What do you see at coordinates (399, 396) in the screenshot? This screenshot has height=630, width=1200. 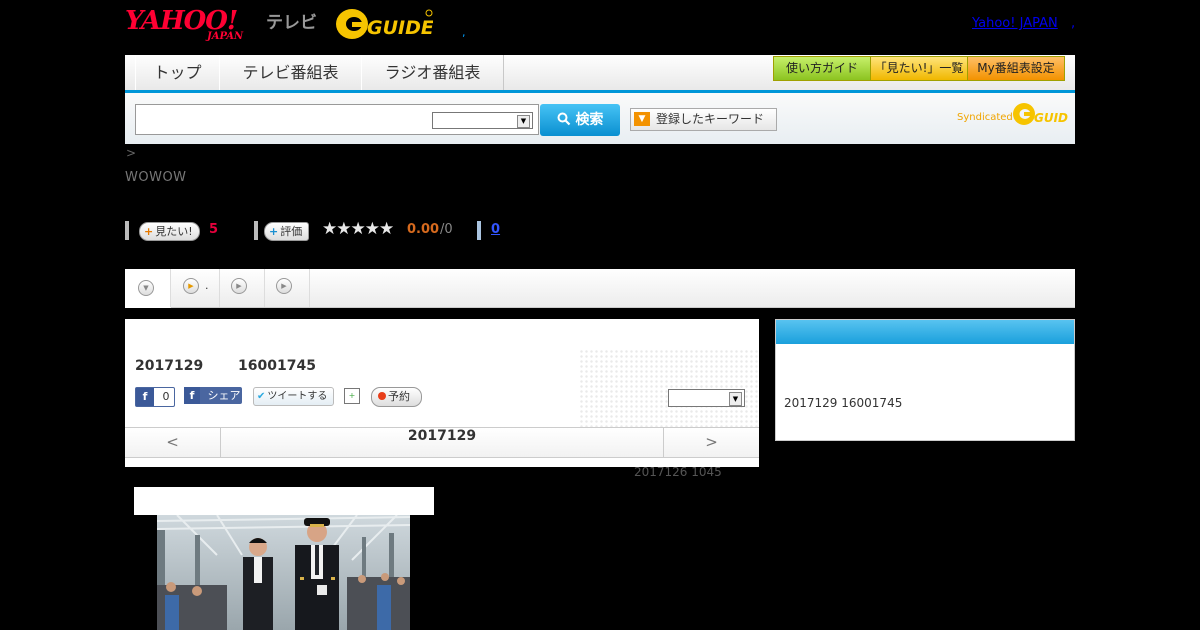 I see `reserve-label: 予約` at bounding box center [399, 396].